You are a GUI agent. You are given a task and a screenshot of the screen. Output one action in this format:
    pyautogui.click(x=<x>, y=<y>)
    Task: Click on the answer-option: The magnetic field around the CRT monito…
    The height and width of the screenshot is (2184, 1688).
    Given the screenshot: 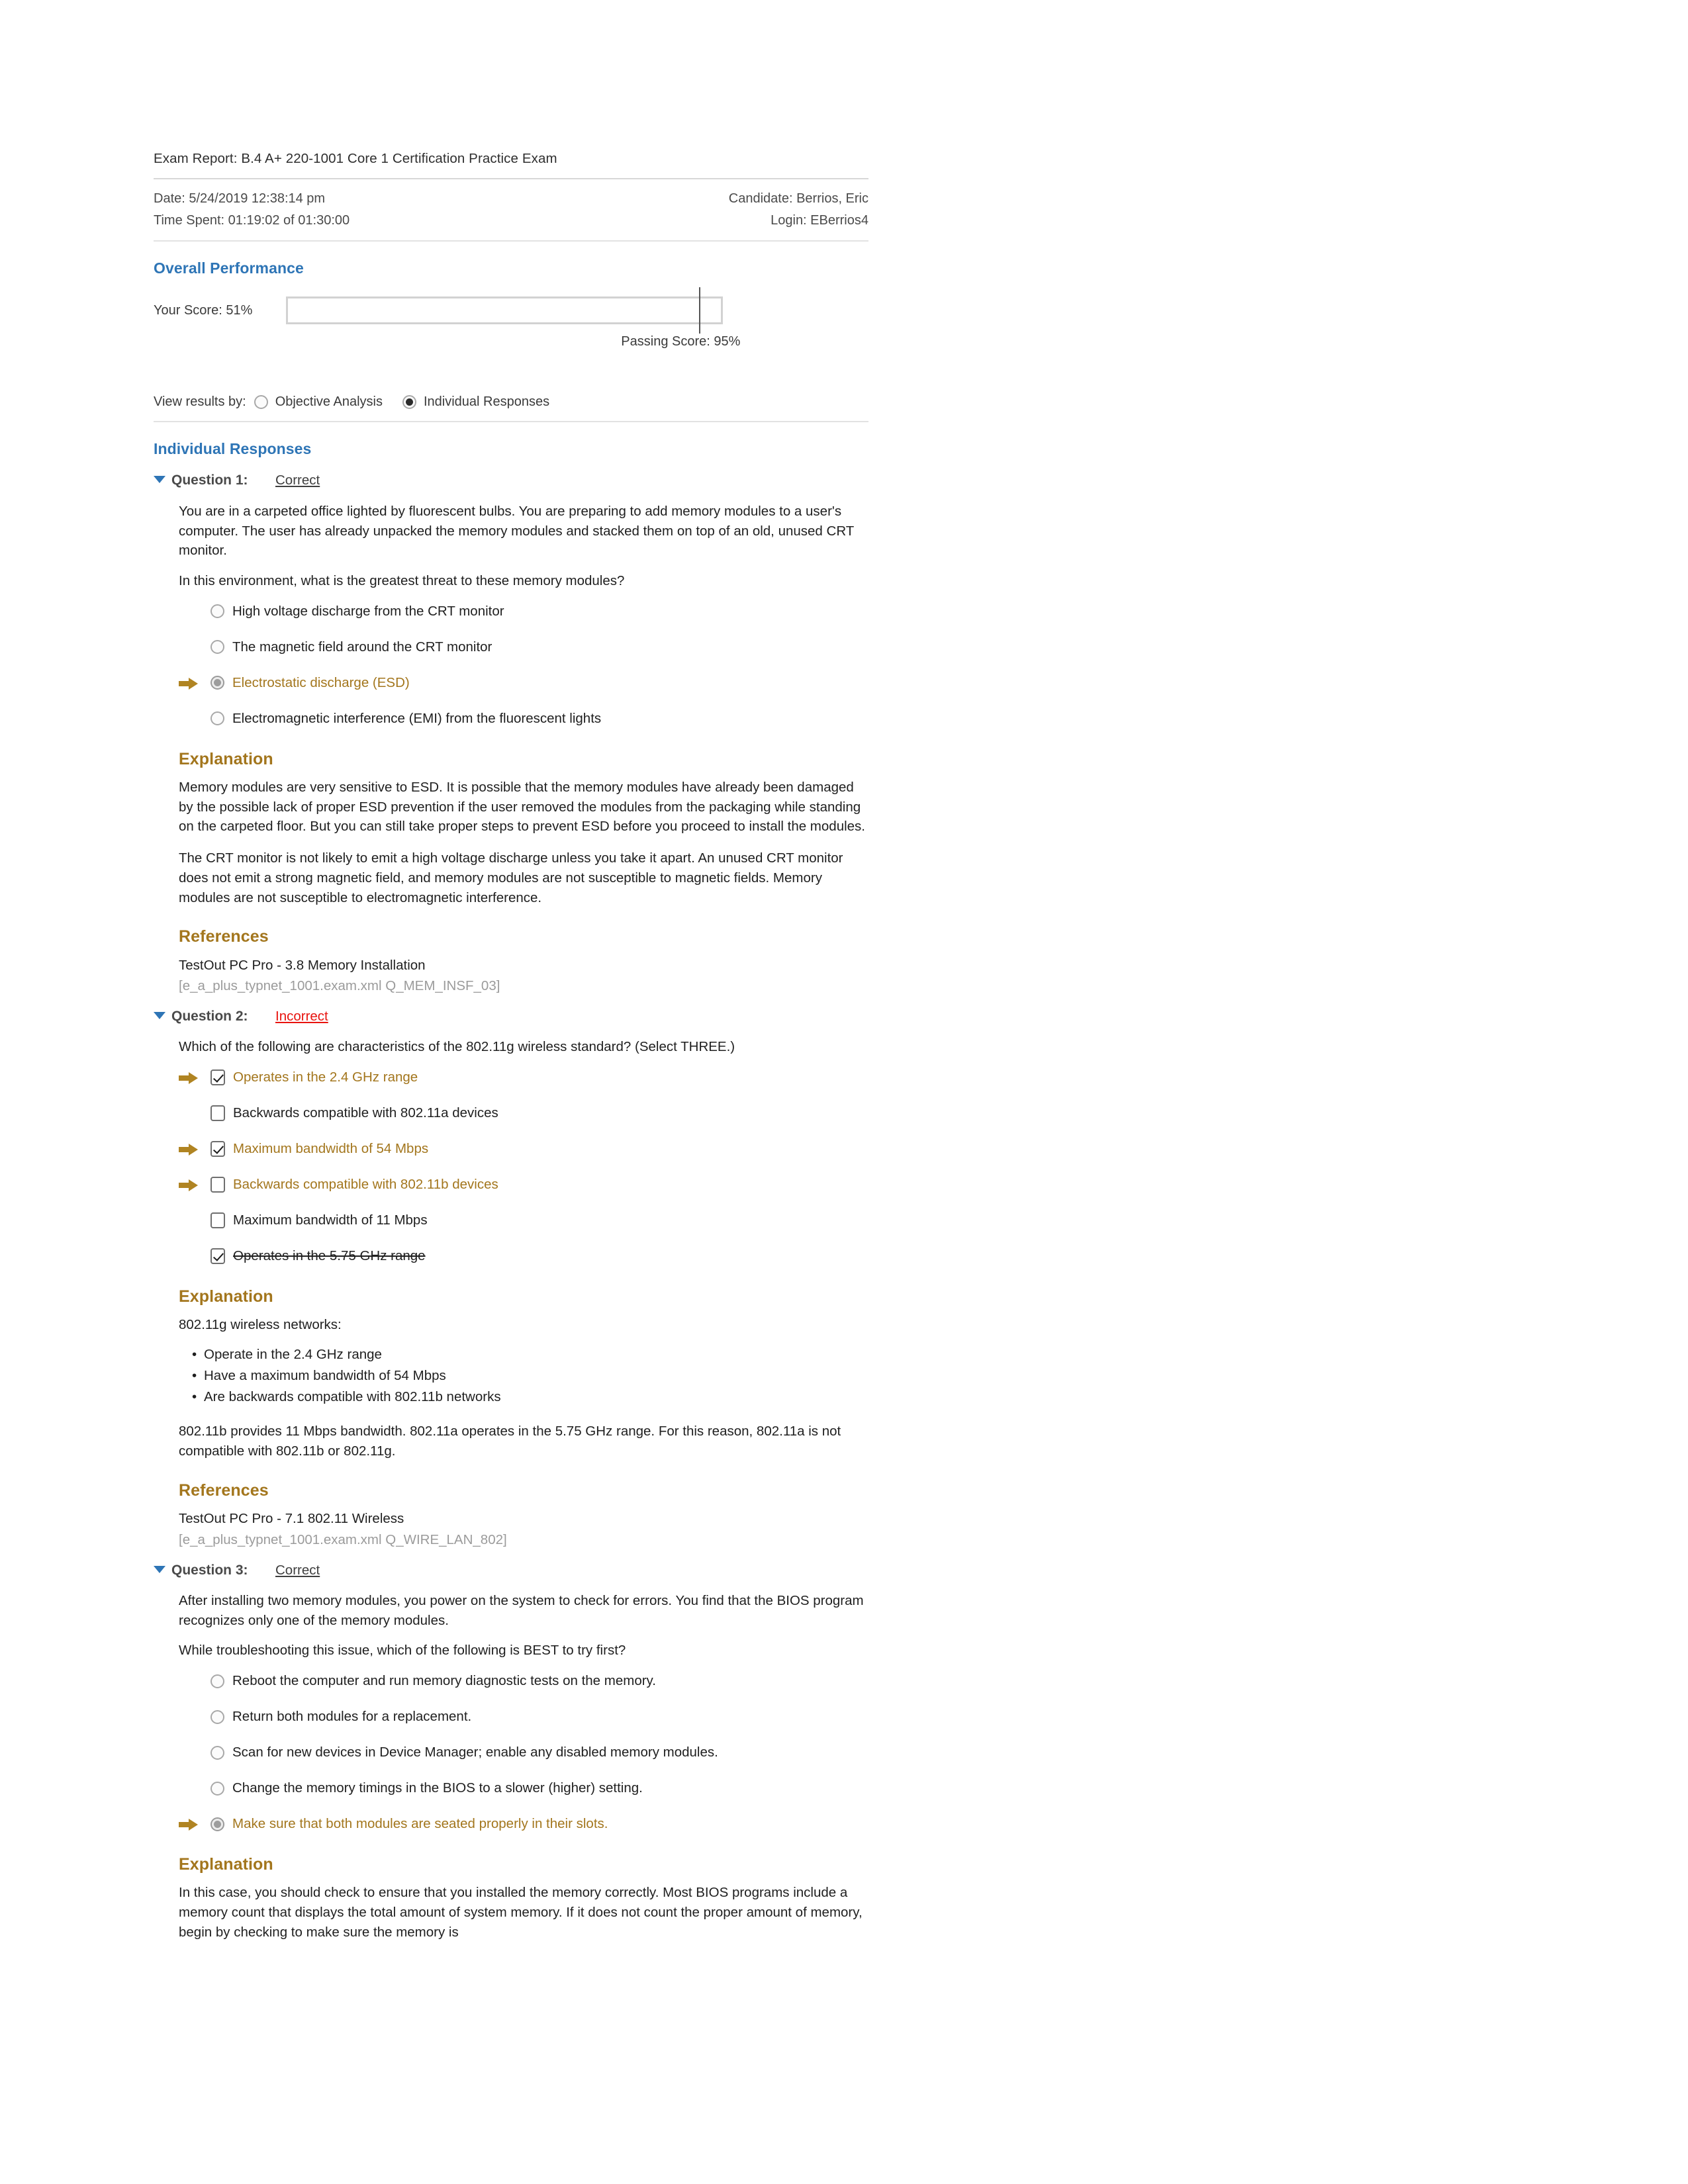 What is the action you would take?
    pyautogui.click(x=523, y=648)
    